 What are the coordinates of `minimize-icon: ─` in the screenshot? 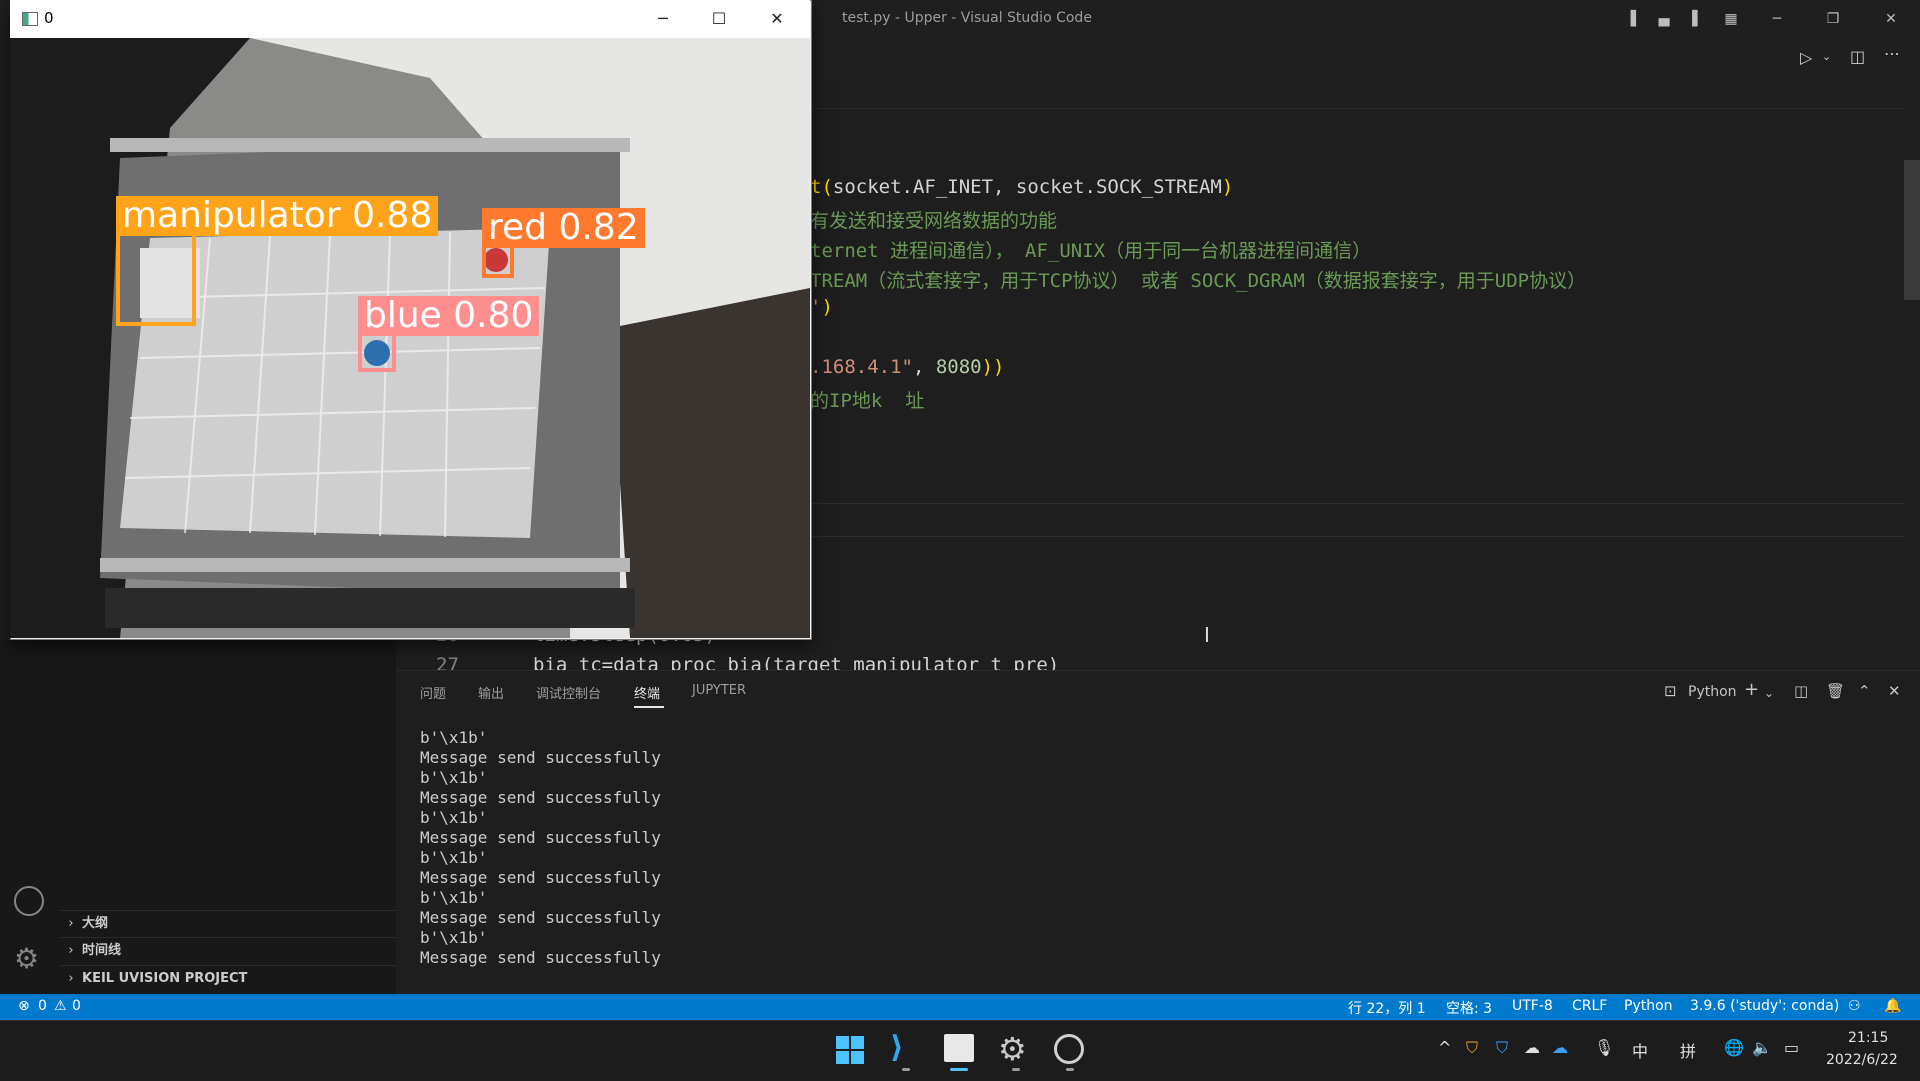 It's located at (1777, 19).